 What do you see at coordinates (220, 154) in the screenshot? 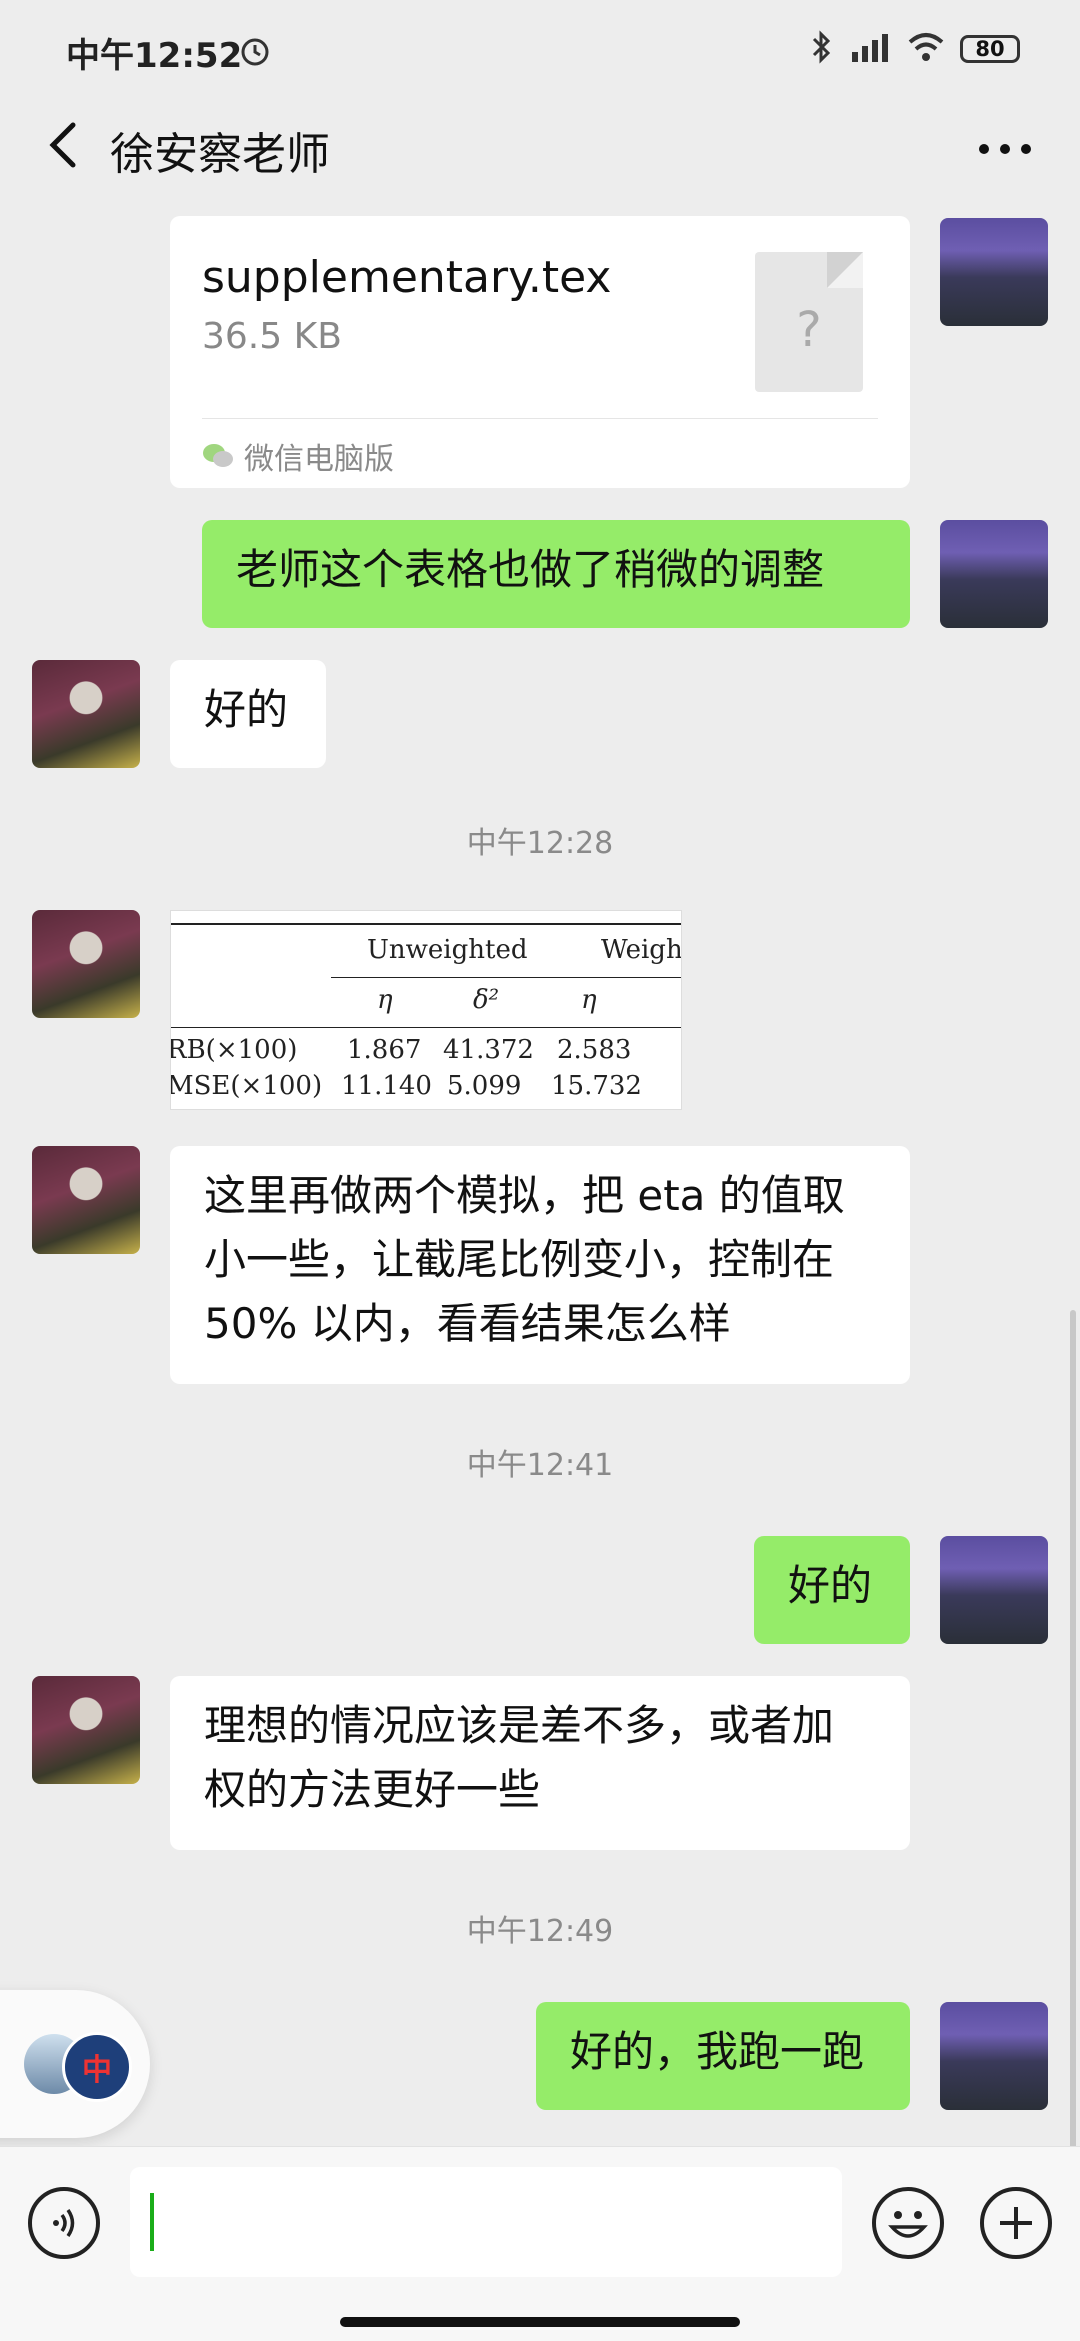
I see `chat-title: 徐安察老师` at bounding box center [220, 154].